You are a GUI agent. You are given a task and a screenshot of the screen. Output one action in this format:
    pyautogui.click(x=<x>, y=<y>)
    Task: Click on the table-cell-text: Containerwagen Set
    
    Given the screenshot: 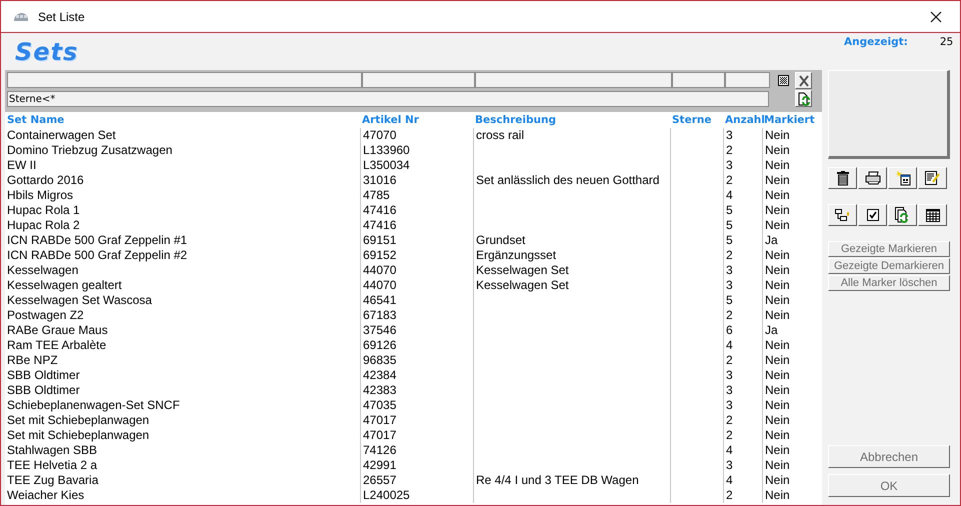 What is the action you would take?
    pyautogui.click(x=61, y=135)
    